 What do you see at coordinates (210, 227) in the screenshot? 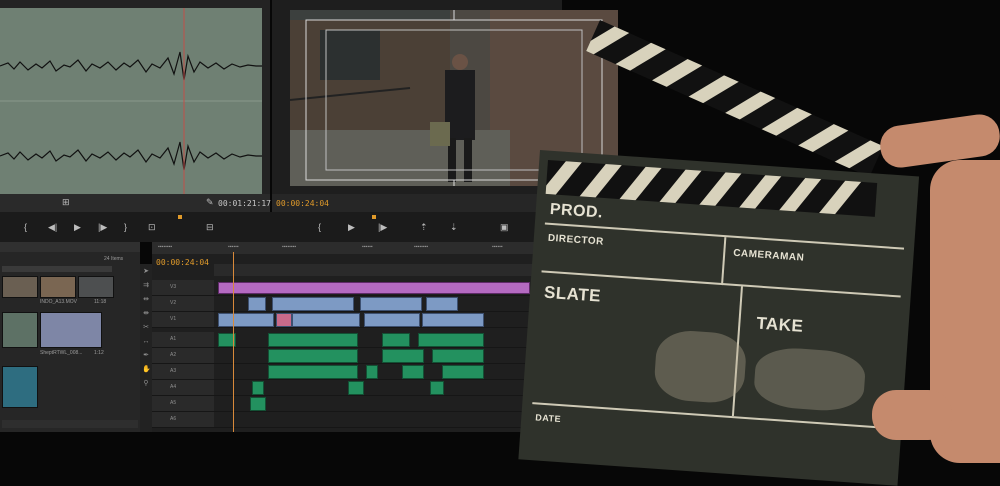
I see `overwrite-icon: ⊟` at bounding box center [210, 227].